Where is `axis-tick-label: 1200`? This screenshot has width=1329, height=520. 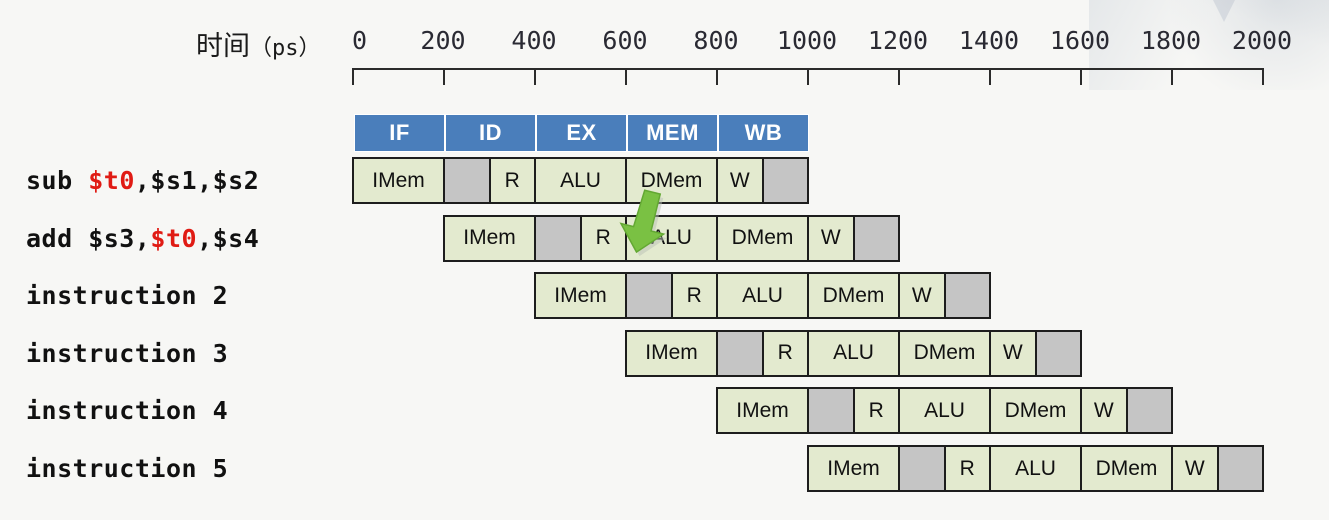
axis-tick-label: 1200 is located at coordinates (898, 40).